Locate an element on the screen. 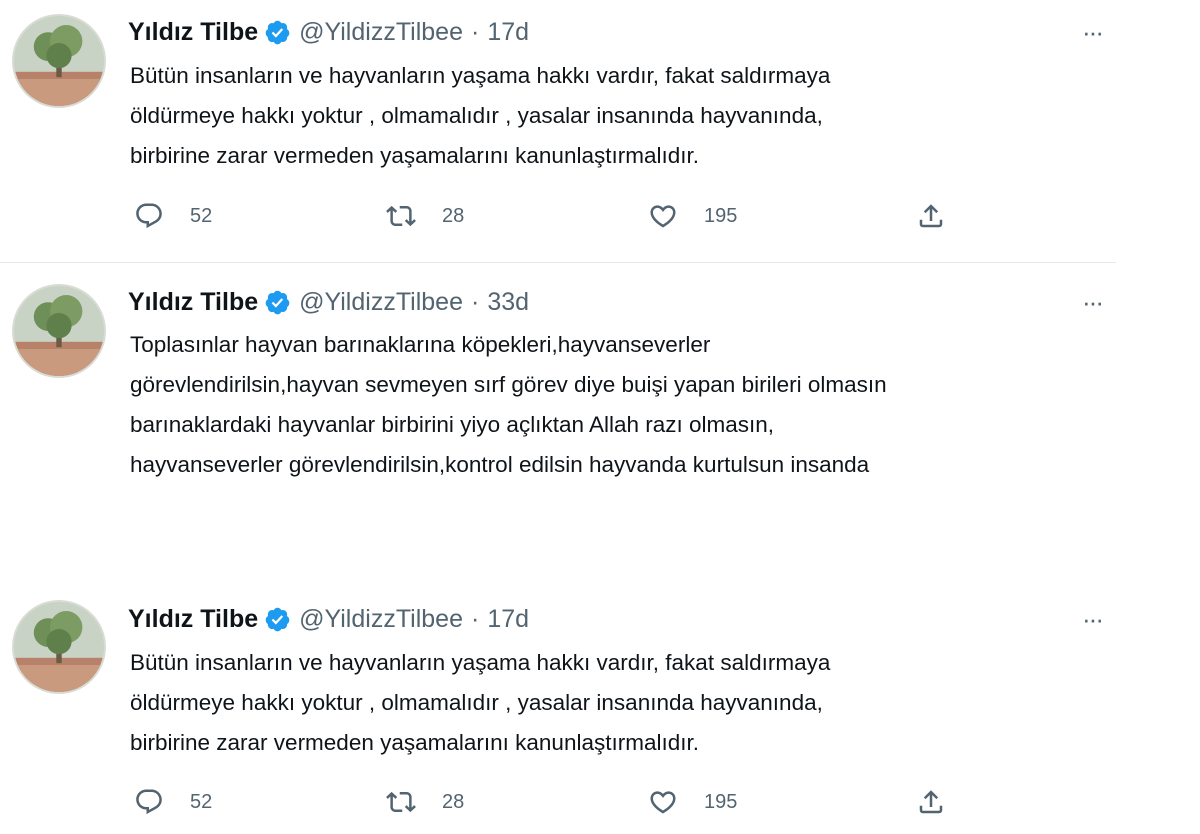 The width and height of the screenshot is (1200, 834). tweet-header: Yıldız Tilbe @YildizzTilbee · 33d is located at coordinates (328, 302).